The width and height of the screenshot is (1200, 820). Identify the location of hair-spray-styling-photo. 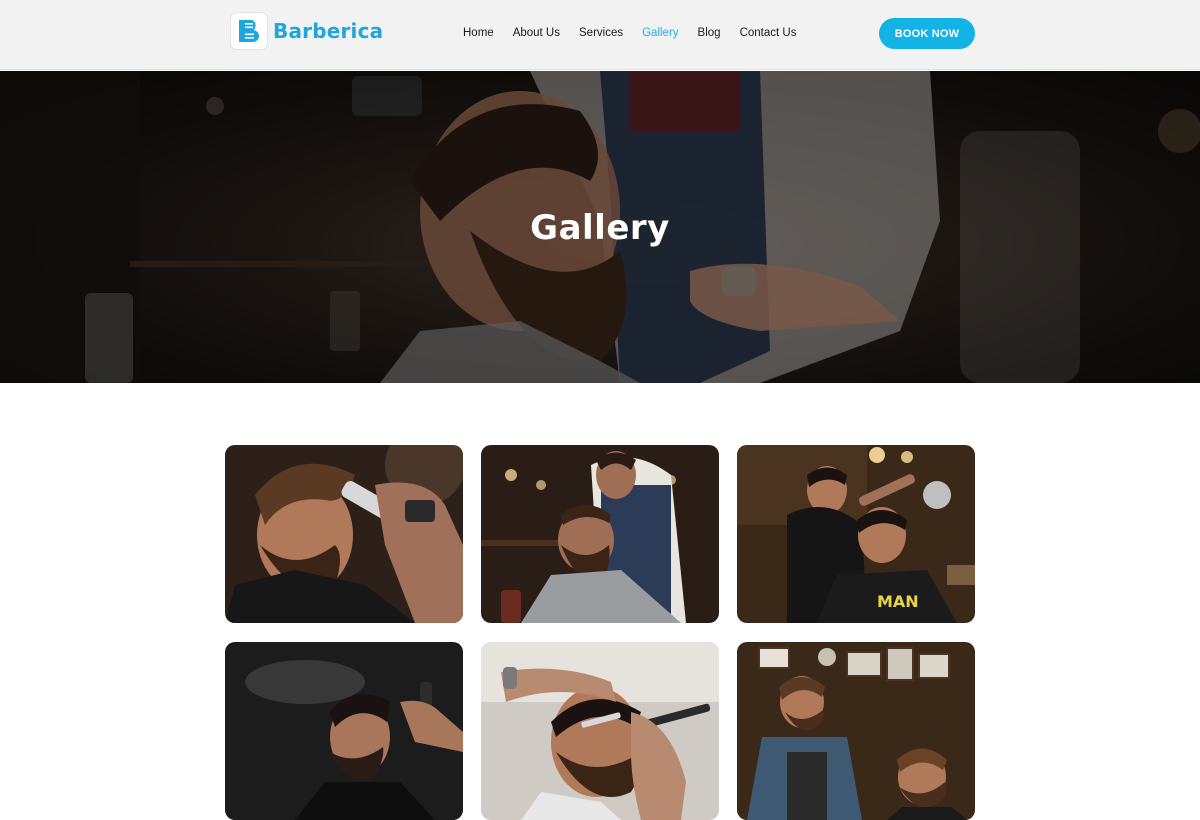
(344, 731).